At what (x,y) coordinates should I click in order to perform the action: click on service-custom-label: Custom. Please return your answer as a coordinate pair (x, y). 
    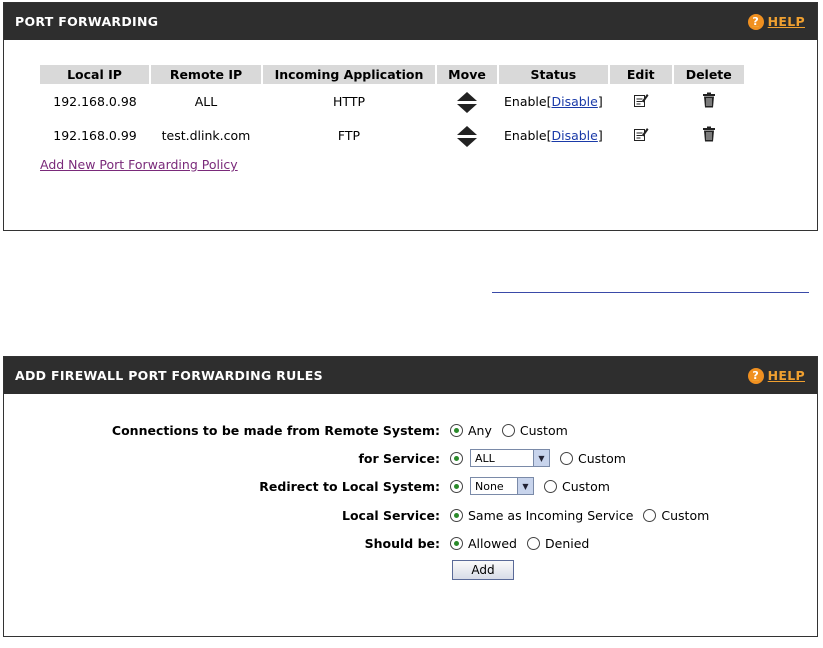
    Looking at the image, I should click on (602, 458).